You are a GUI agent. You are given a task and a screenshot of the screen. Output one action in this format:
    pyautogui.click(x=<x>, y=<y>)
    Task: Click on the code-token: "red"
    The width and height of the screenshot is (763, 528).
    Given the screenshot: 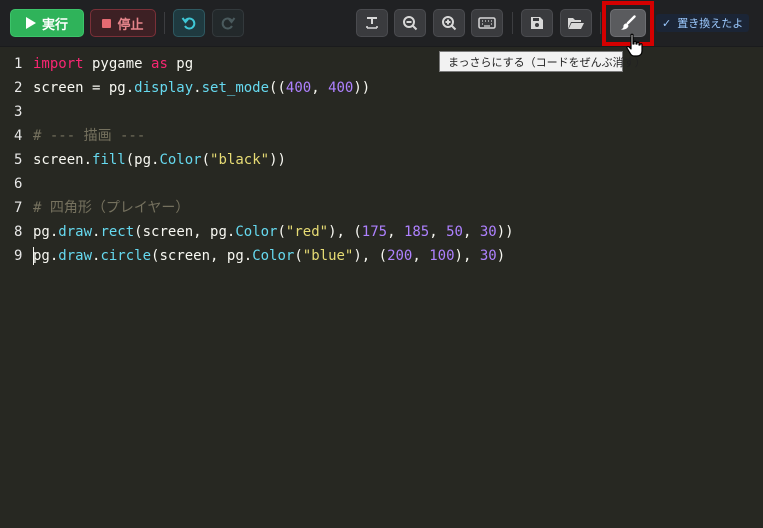 What is the action you would take?
    pyautogui.click(x=307, y=232)
    